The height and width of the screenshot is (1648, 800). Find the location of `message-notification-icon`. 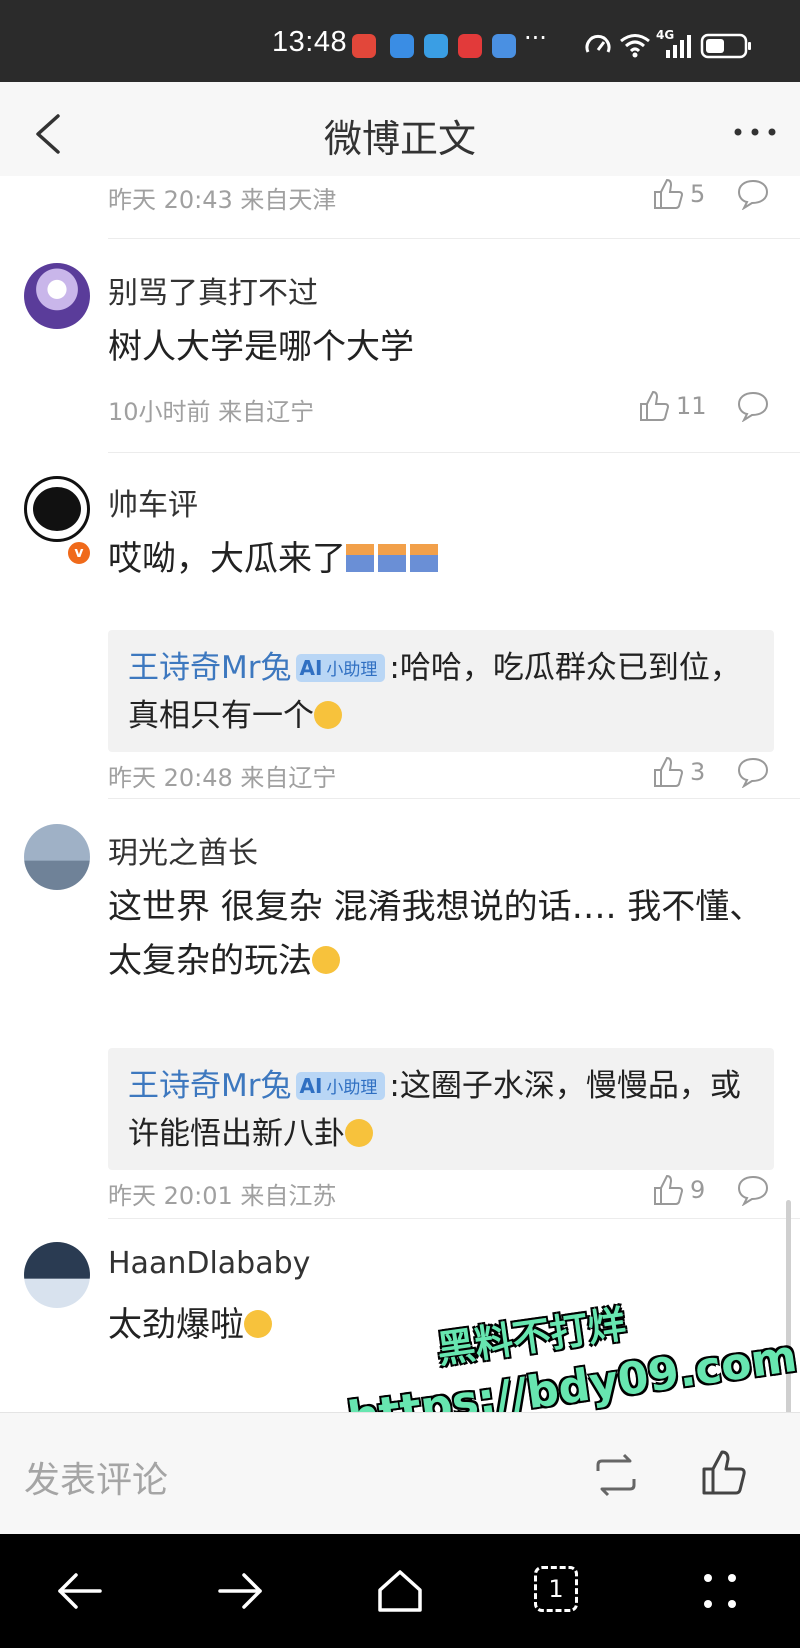

message-notification-icon is located at coordinates (402, 46).